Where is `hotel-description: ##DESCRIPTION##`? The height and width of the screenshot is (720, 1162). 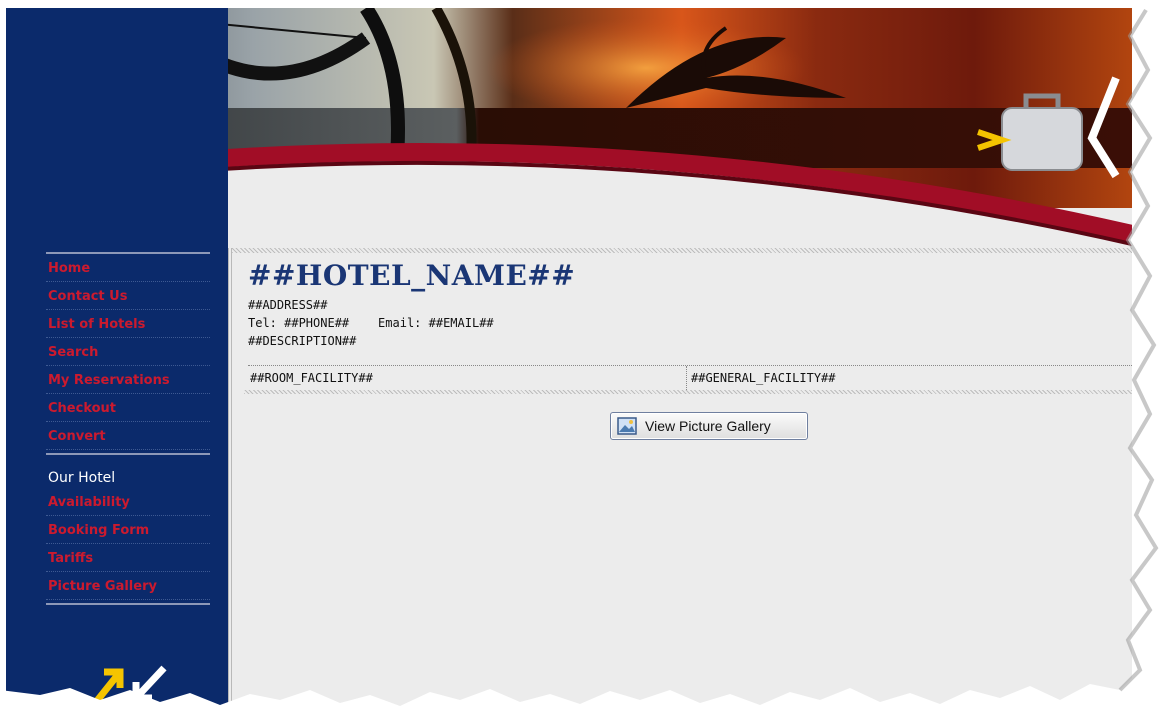 hotel-description: ##DESCRIPTION## is located at coordinates (302, 341).